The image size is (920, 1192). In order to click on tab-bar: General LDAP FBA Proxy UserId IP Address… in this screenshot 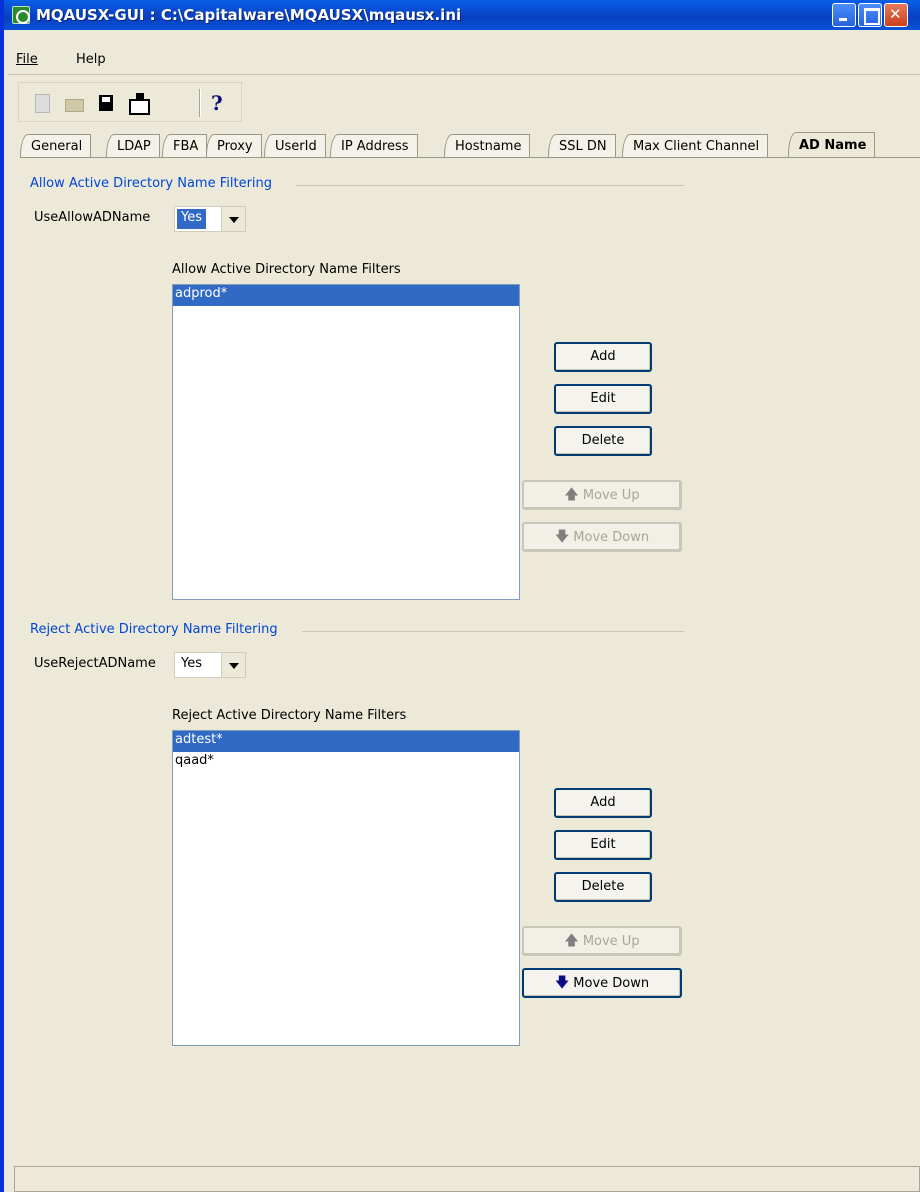, I will do `click(470, 145)`.